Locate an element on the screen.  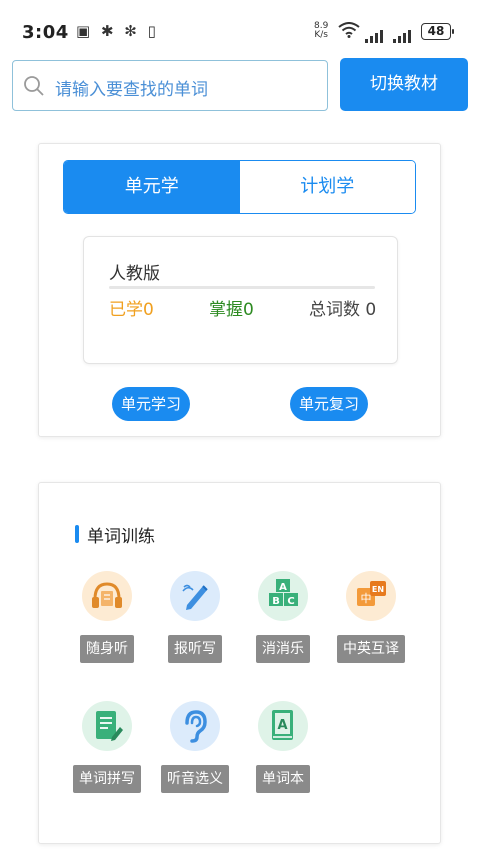
unit-review-button: 单元复习 is located at coordinates (329, 404).